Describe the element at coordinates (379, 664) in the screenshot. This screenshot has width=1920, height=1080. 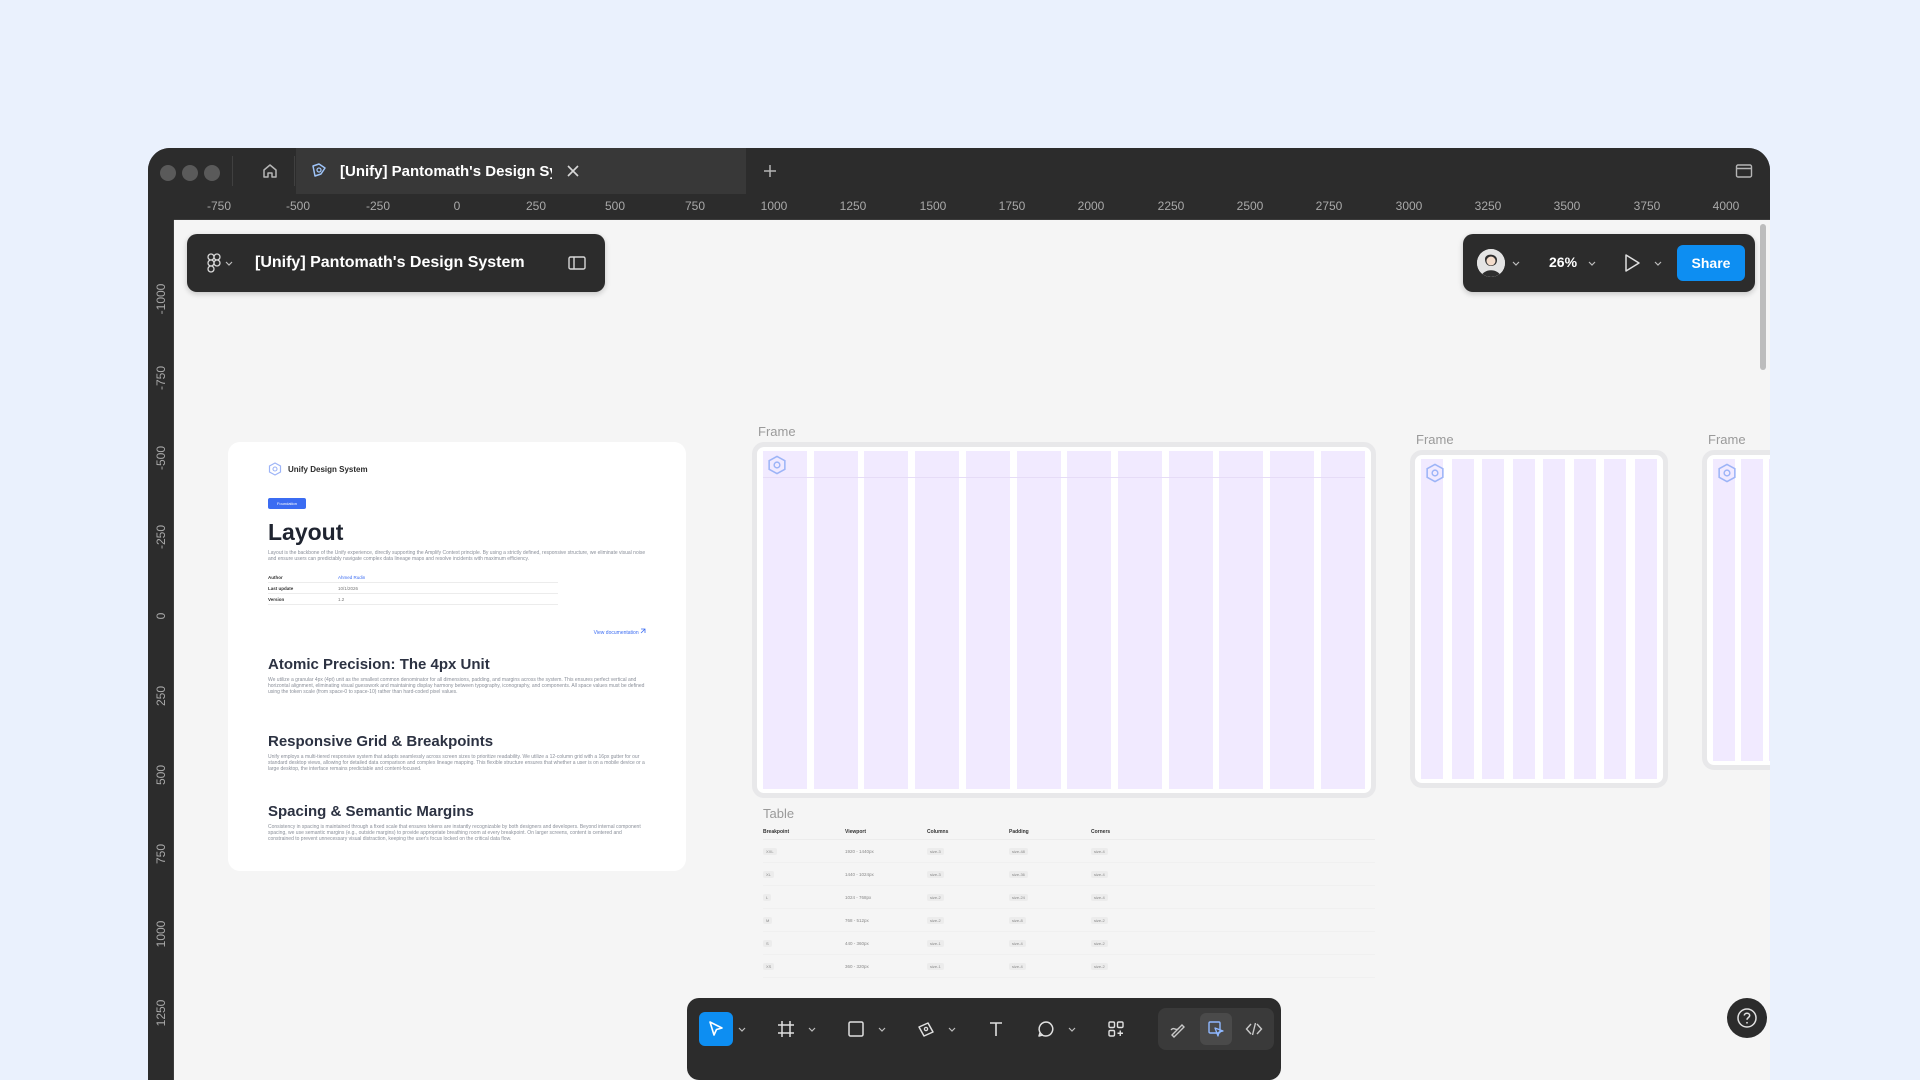
I see `section-heading: Atomic Precision: The 4px Unit` at that location.